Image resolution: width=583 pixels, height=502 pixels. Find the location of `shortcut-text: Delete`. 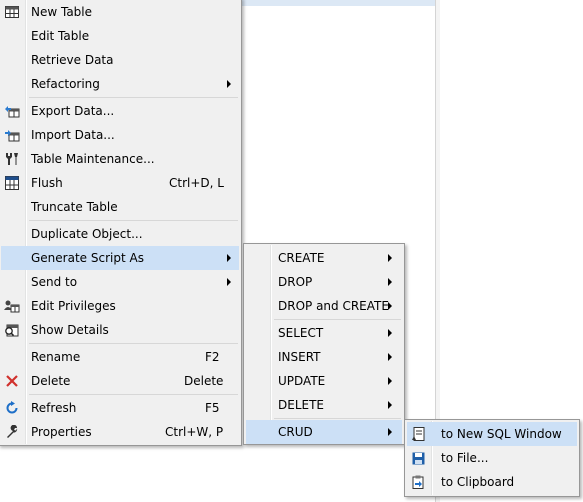

shortcut-text: Delete is located at coordinates (204, 381).